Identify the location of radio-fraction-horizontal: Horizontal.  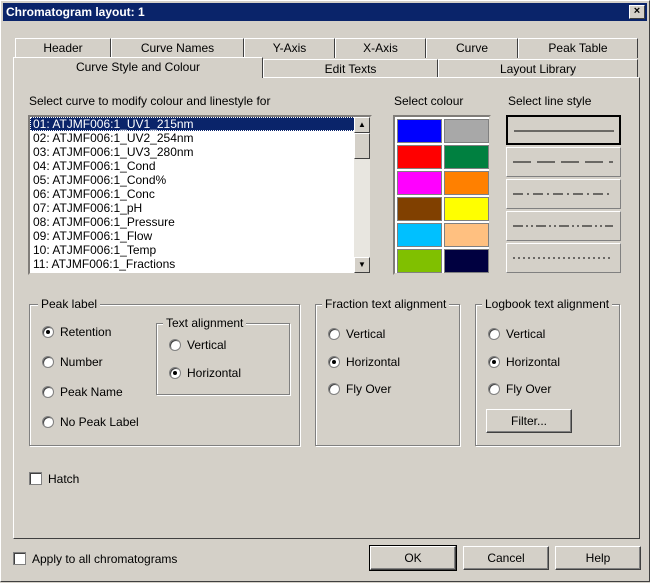
(364, 363).